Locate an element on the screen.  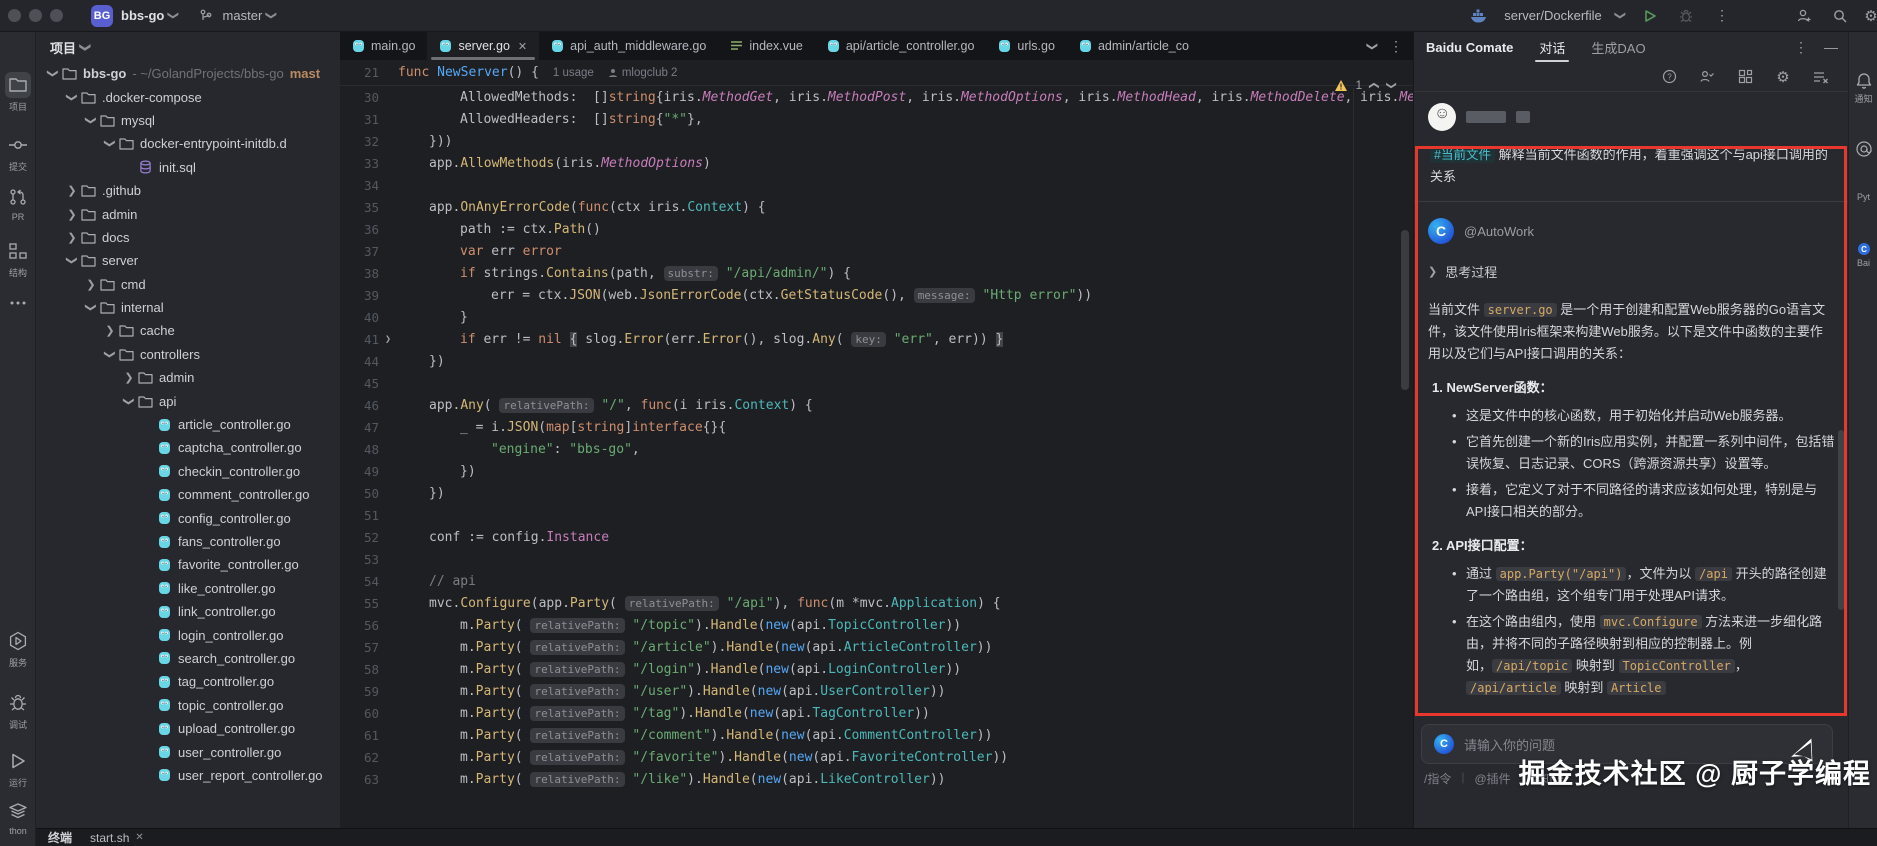
tree-folder-controllers: ❯ controllers is located at coordinates (188, 354).